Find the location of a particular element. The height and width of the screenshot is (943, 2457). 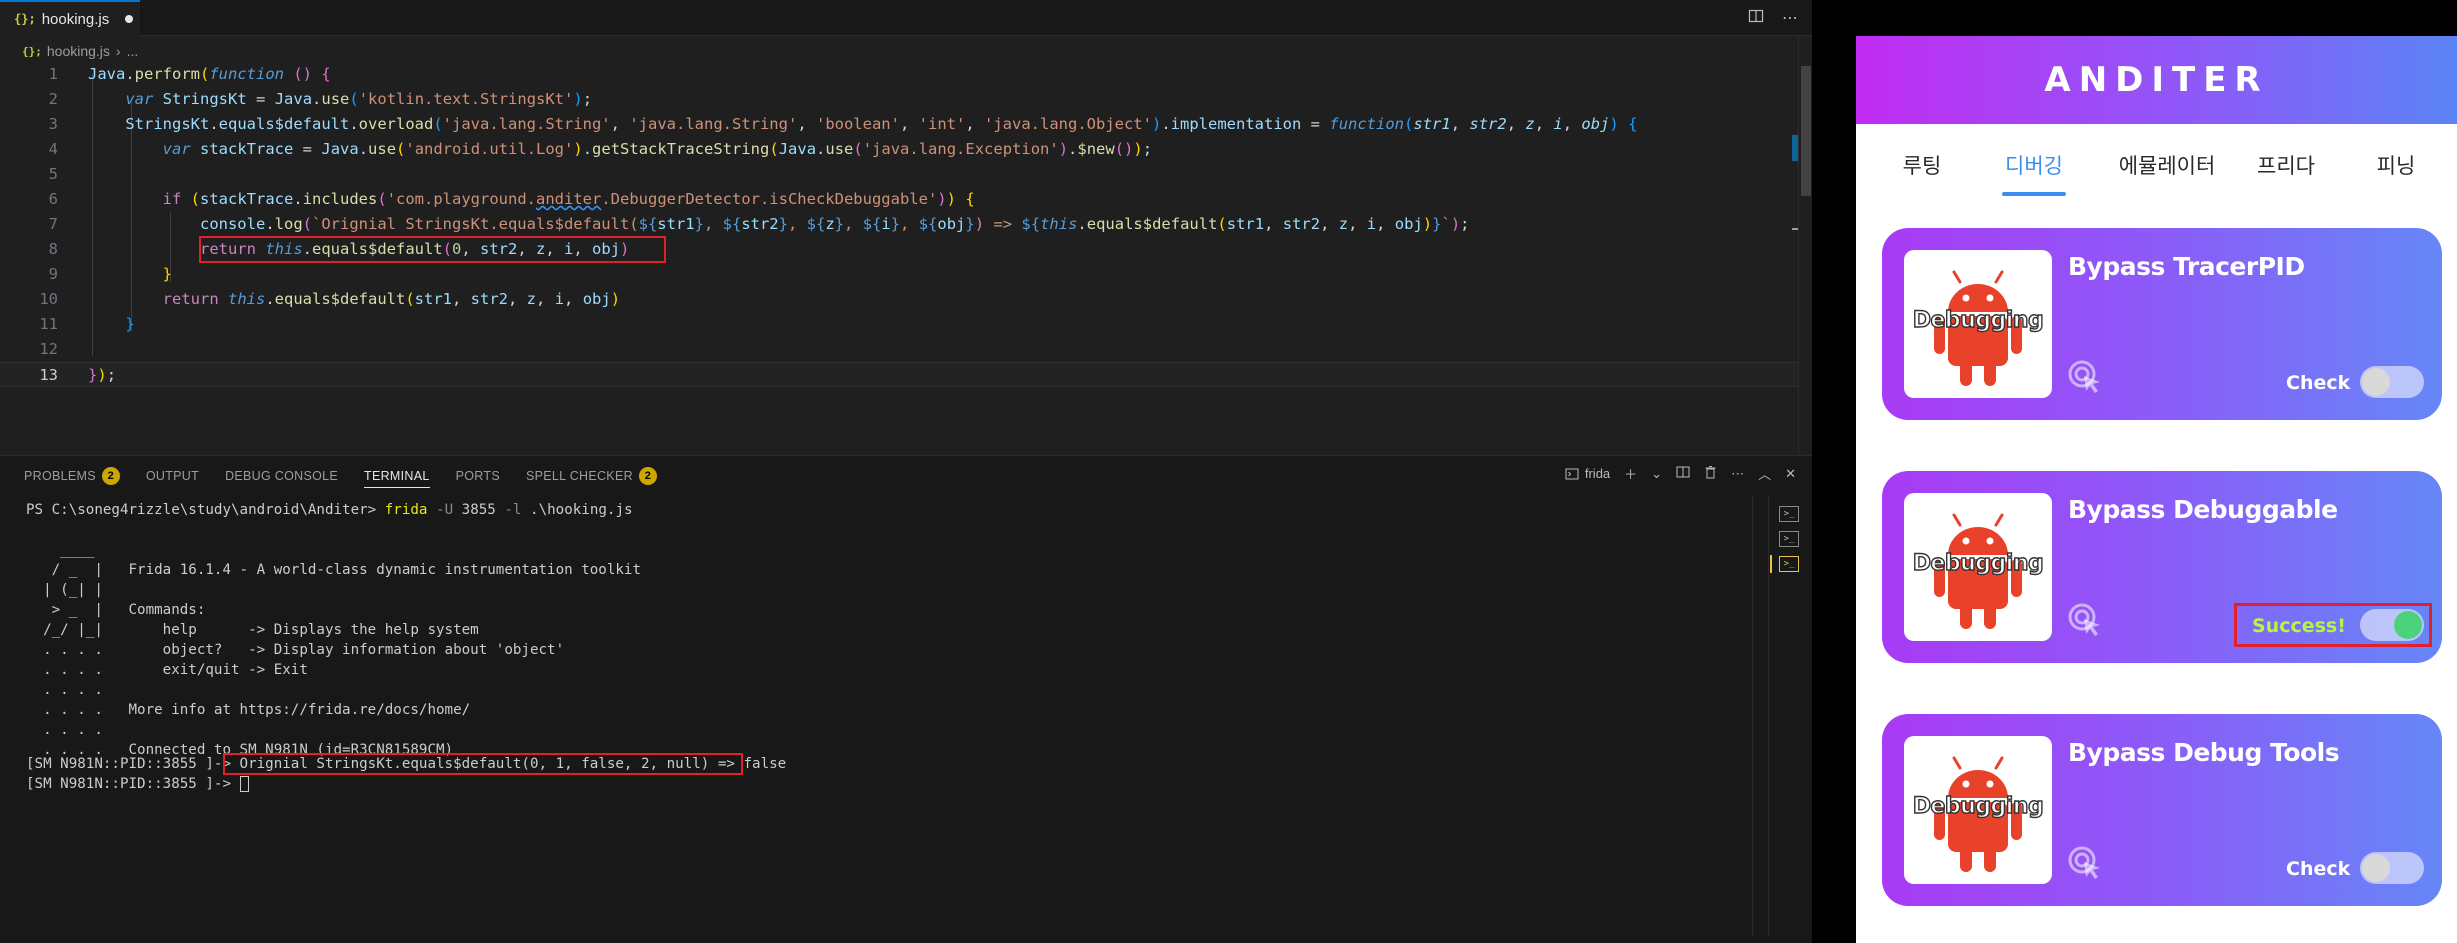

editor-scrollbar is located at coordinates (1805, 246).